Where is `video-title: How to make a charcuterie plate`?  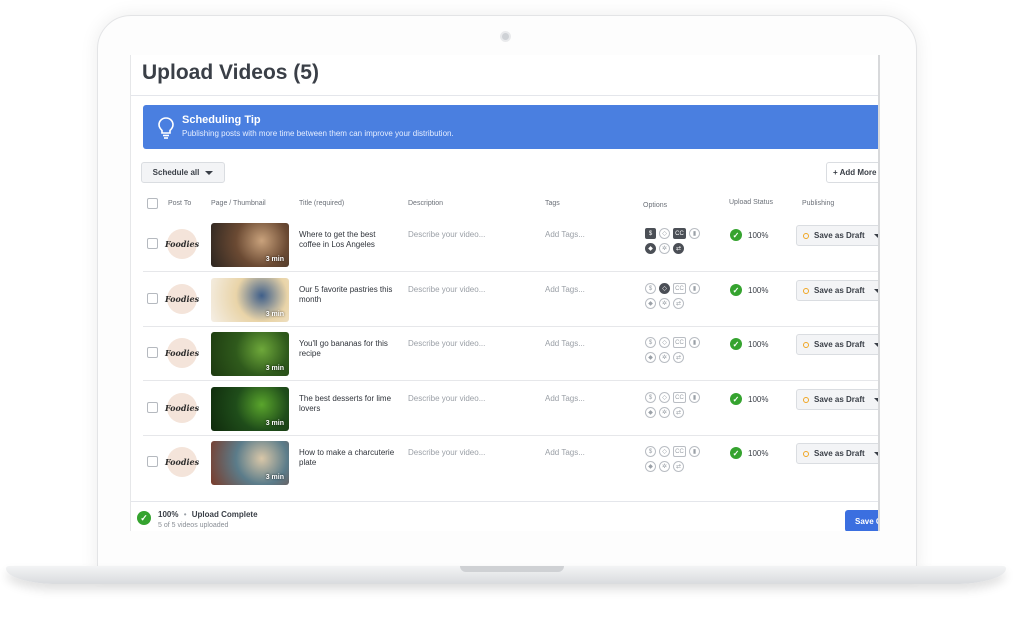
video-title: How to make a charcuterie plate is located at coordinates (347, 458).